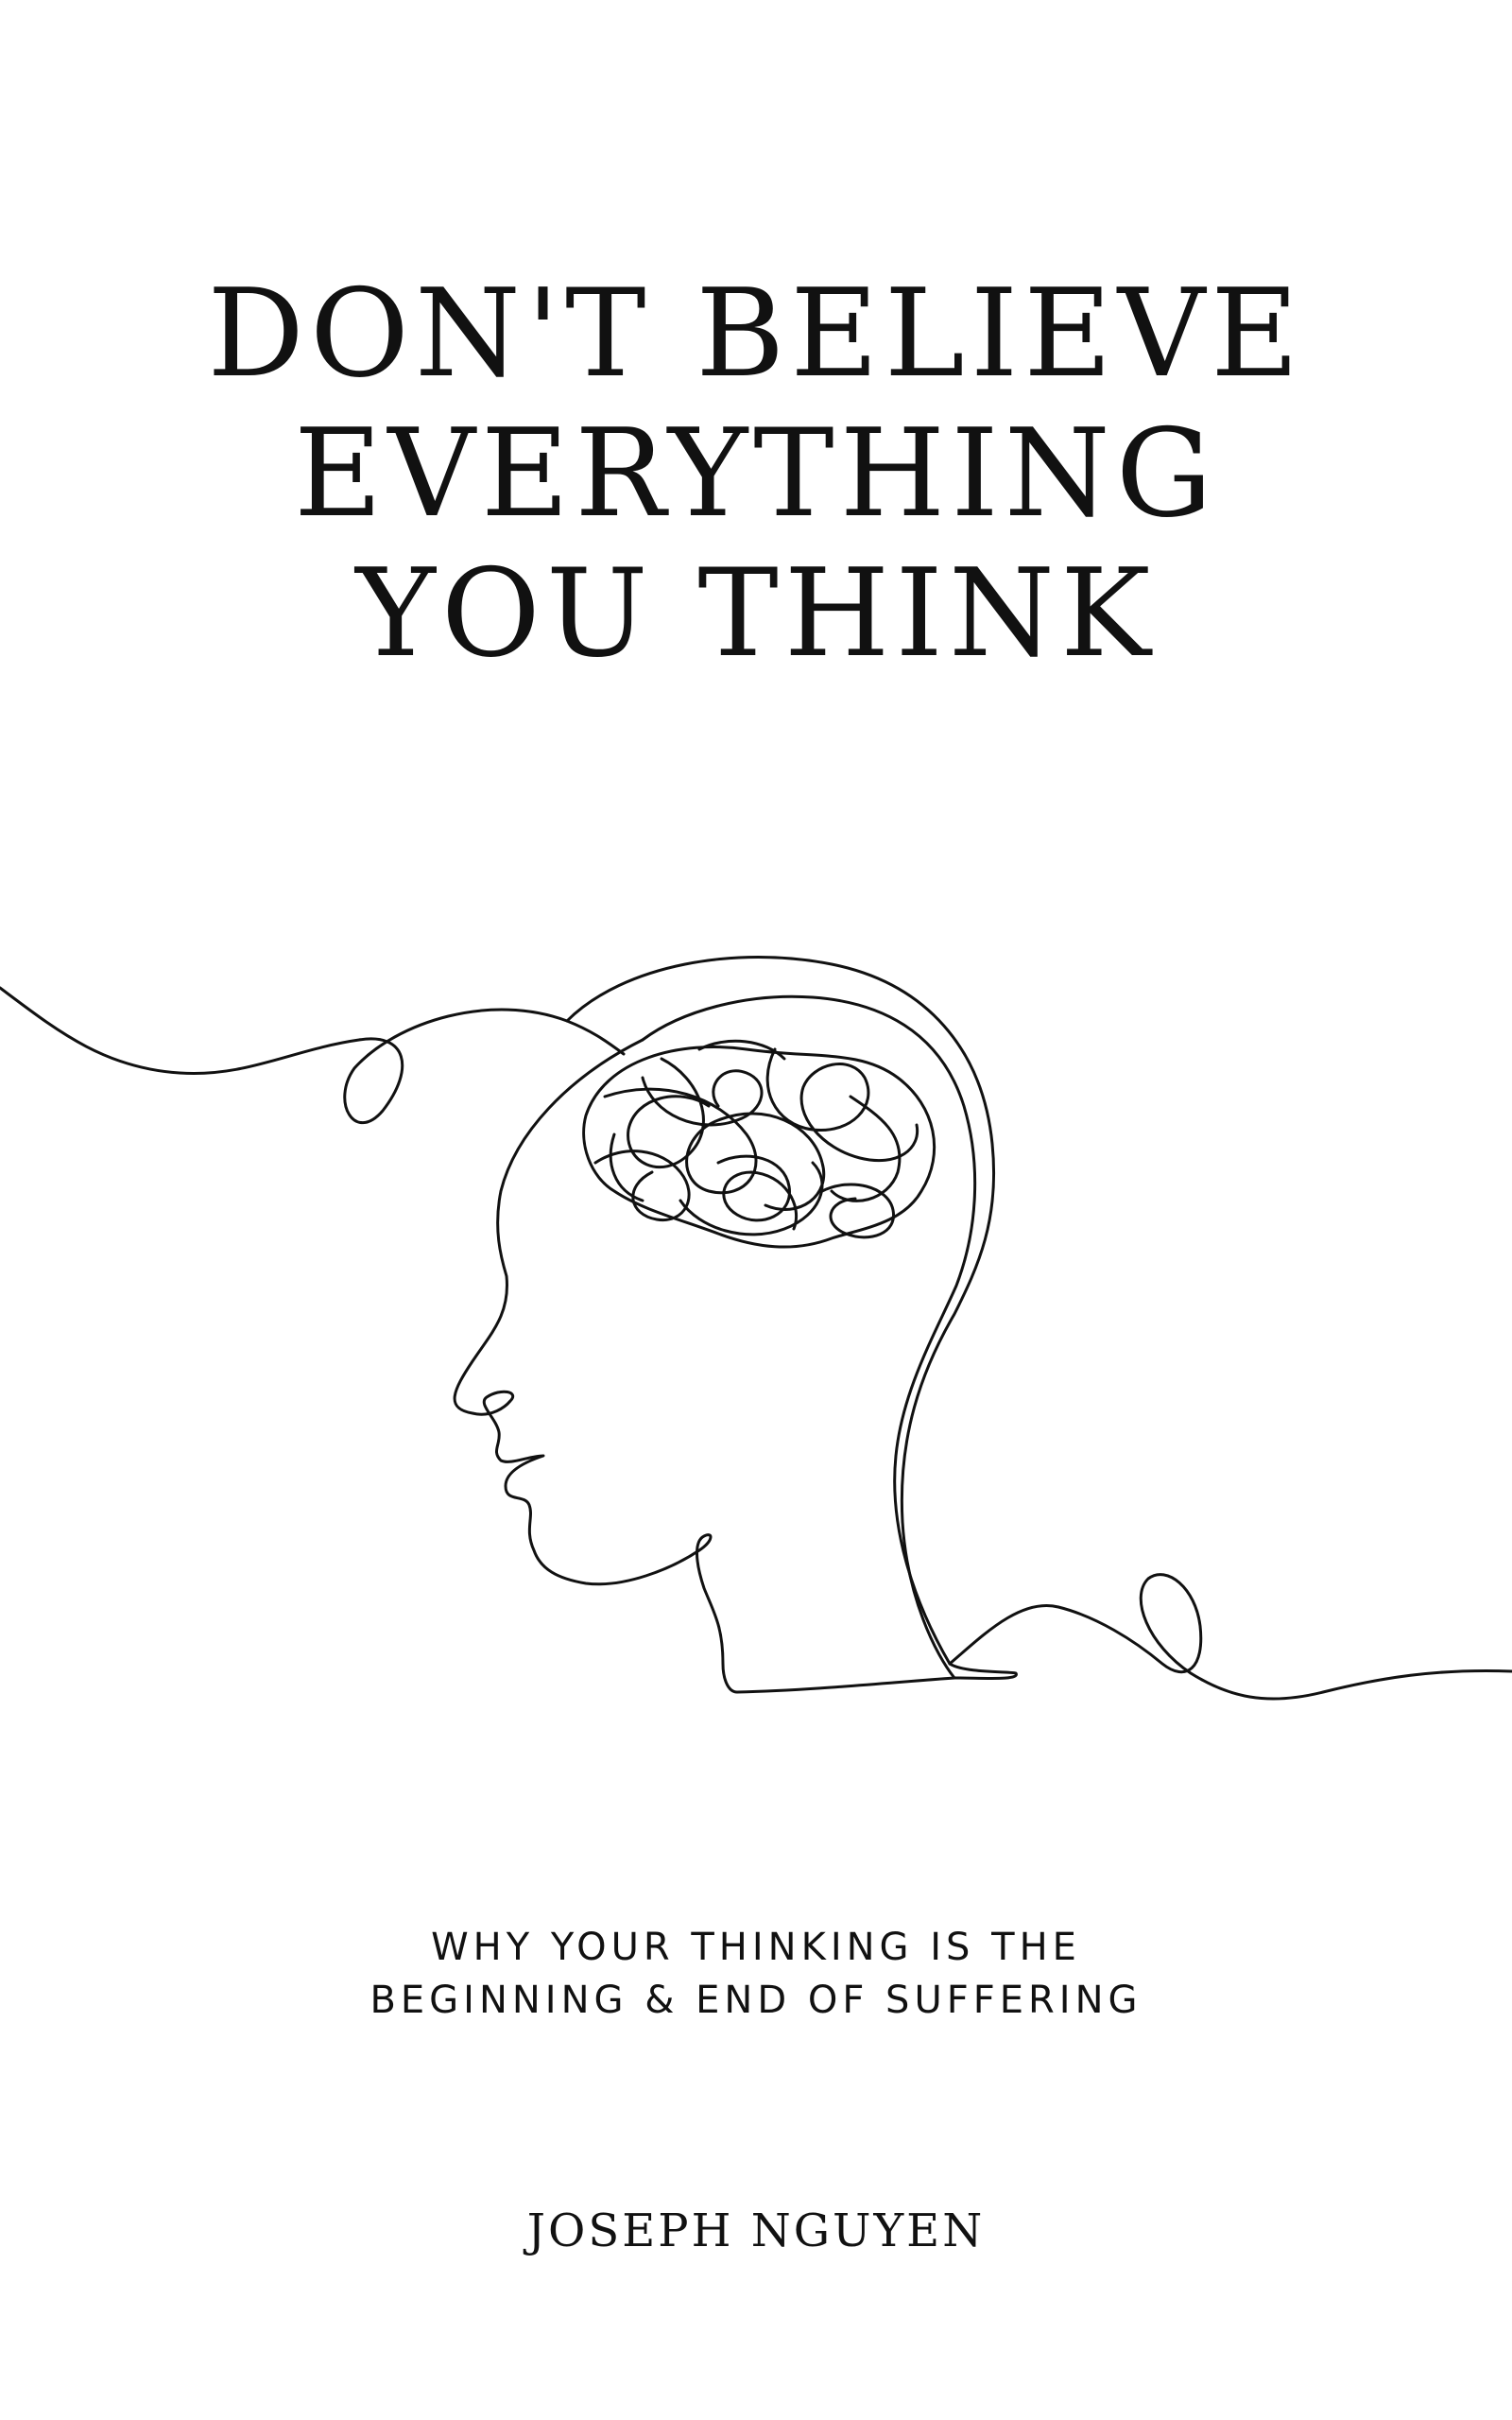 The height and width of the screenshot is (2420, 1512). What do you see at coordinates (1230, 1637) in the screenshot?
I see `right-flowing-line` at bounding box center [1230, 1637].